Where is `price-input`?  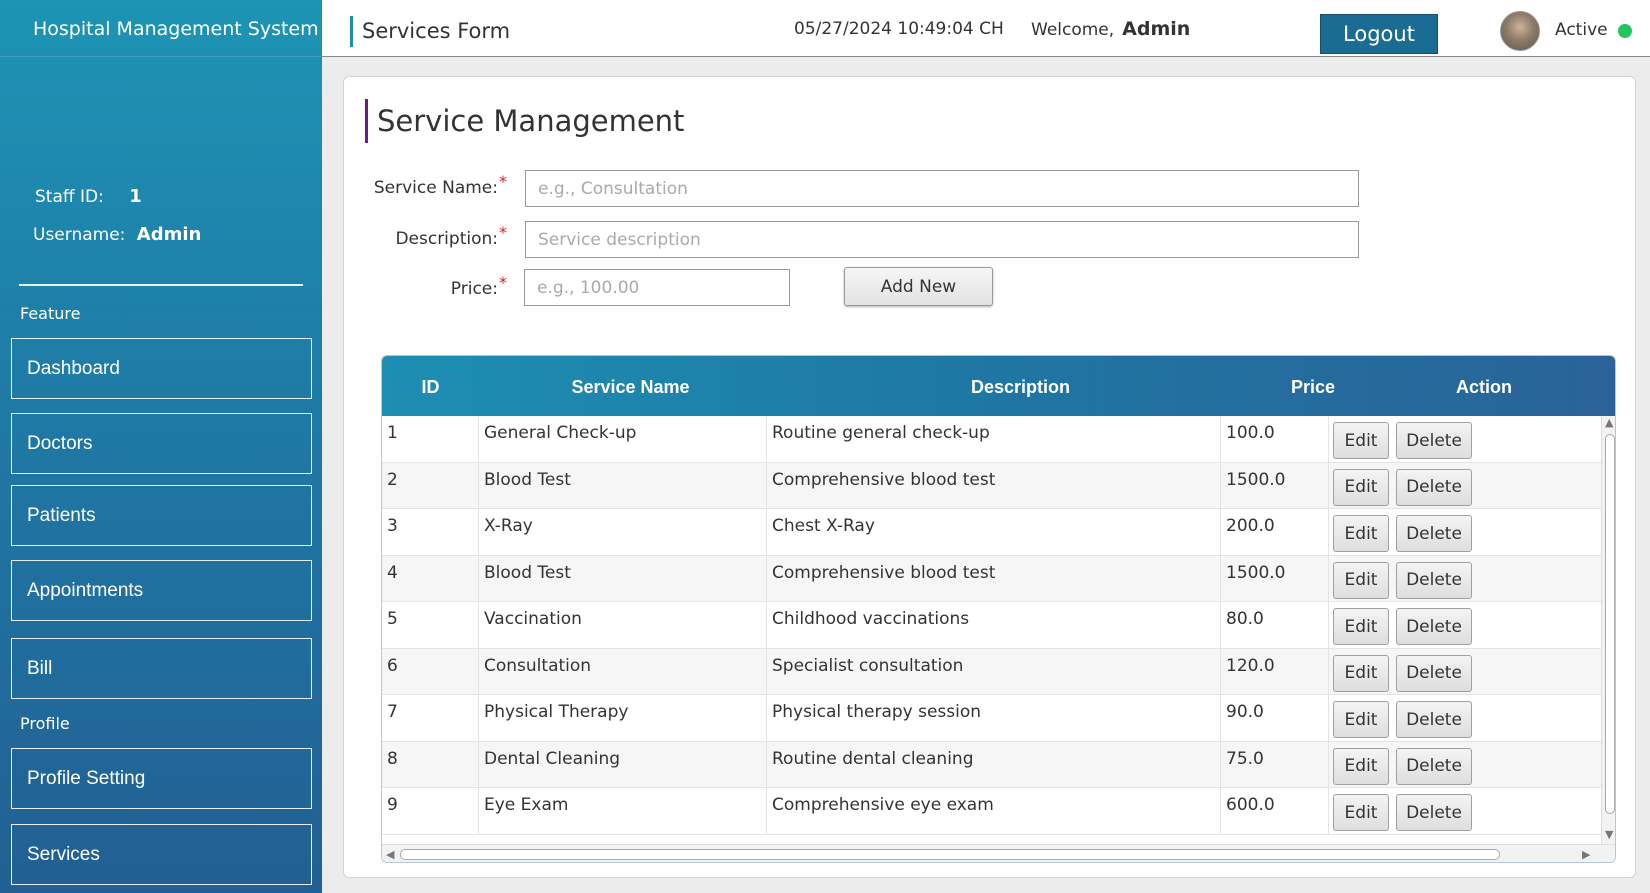 price-input is located at coordinates (657, 287).